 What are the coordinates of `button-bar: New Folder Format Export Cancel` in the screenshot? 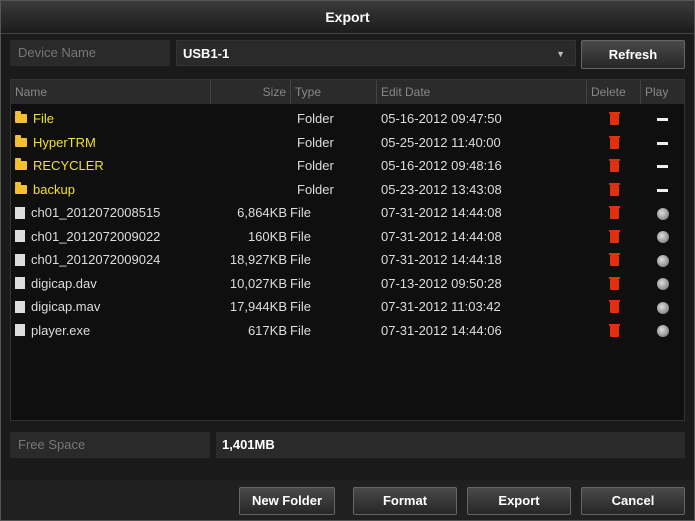 It's located at (347, 500).